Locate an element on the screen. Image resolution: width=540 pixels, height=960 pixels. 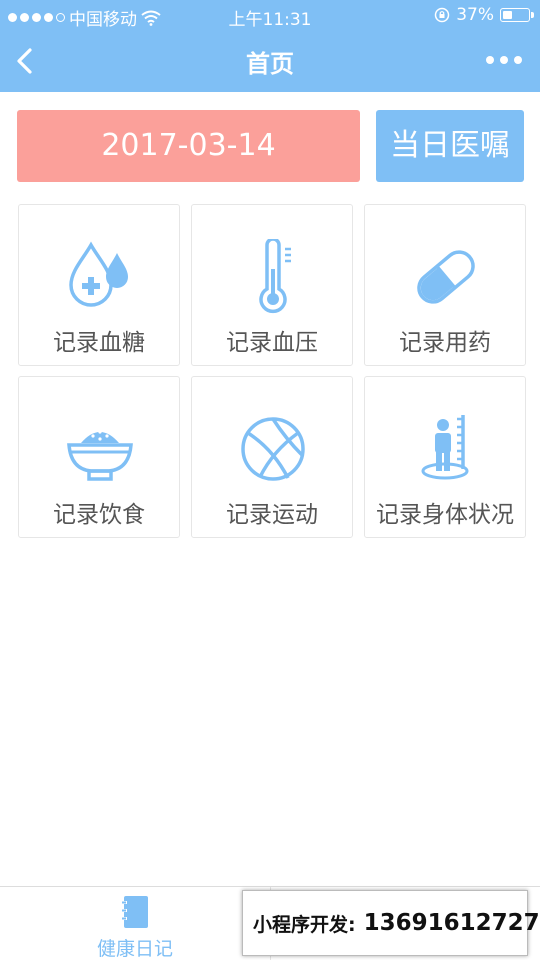
tile-record-body-condition: 记录身体状况 is located at coordinates (445, 457).